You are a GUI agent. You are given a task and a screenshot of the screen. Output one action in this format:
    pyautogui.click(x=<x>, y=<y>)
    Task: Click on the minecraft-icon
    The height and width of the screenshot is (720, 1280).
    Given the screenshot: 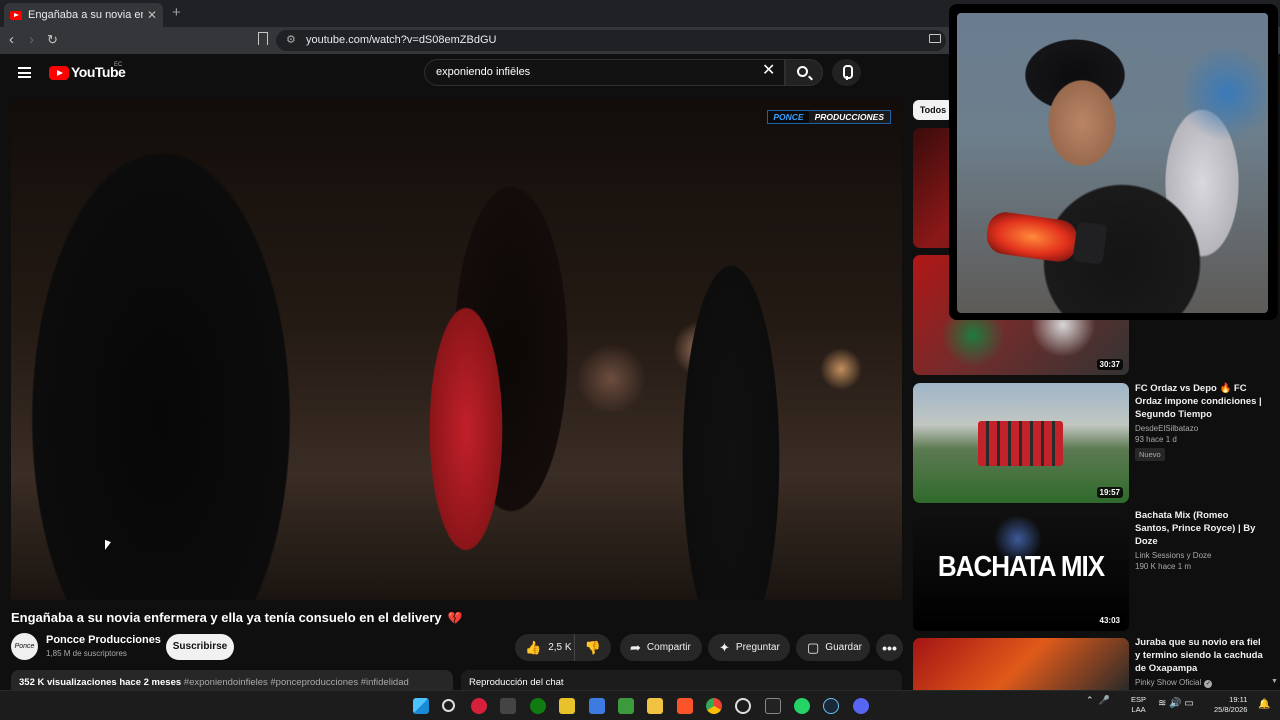 What is the action you would take?
    pyautogui.click(x=626, y=706)
    